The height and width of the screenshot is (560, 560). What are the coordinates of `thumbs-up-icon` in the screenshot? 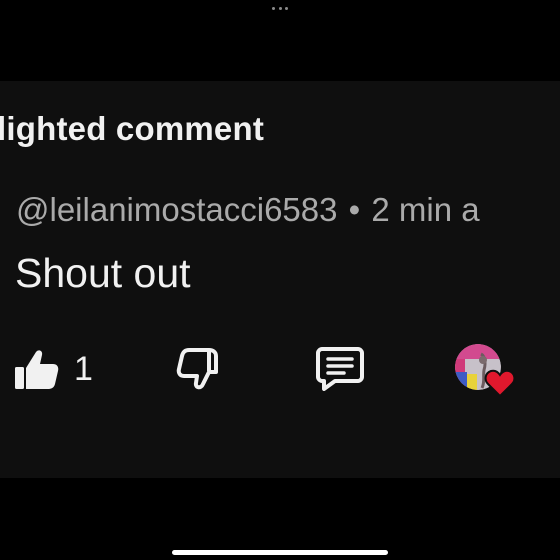 It's located at (37, 369).